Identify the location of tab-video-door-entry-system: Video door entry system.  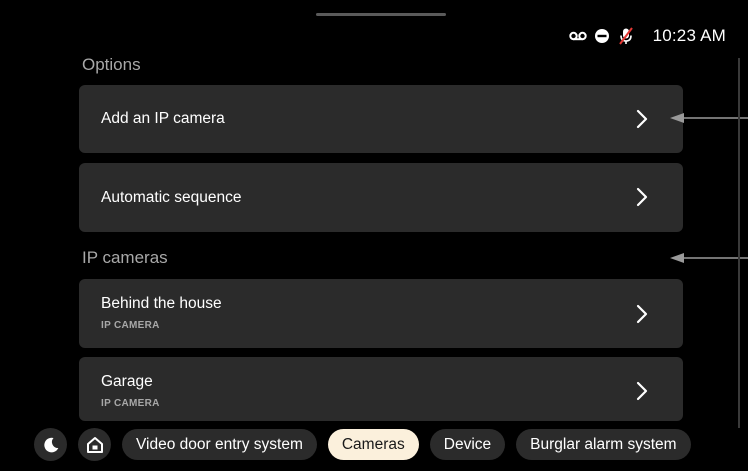
(219, 444).